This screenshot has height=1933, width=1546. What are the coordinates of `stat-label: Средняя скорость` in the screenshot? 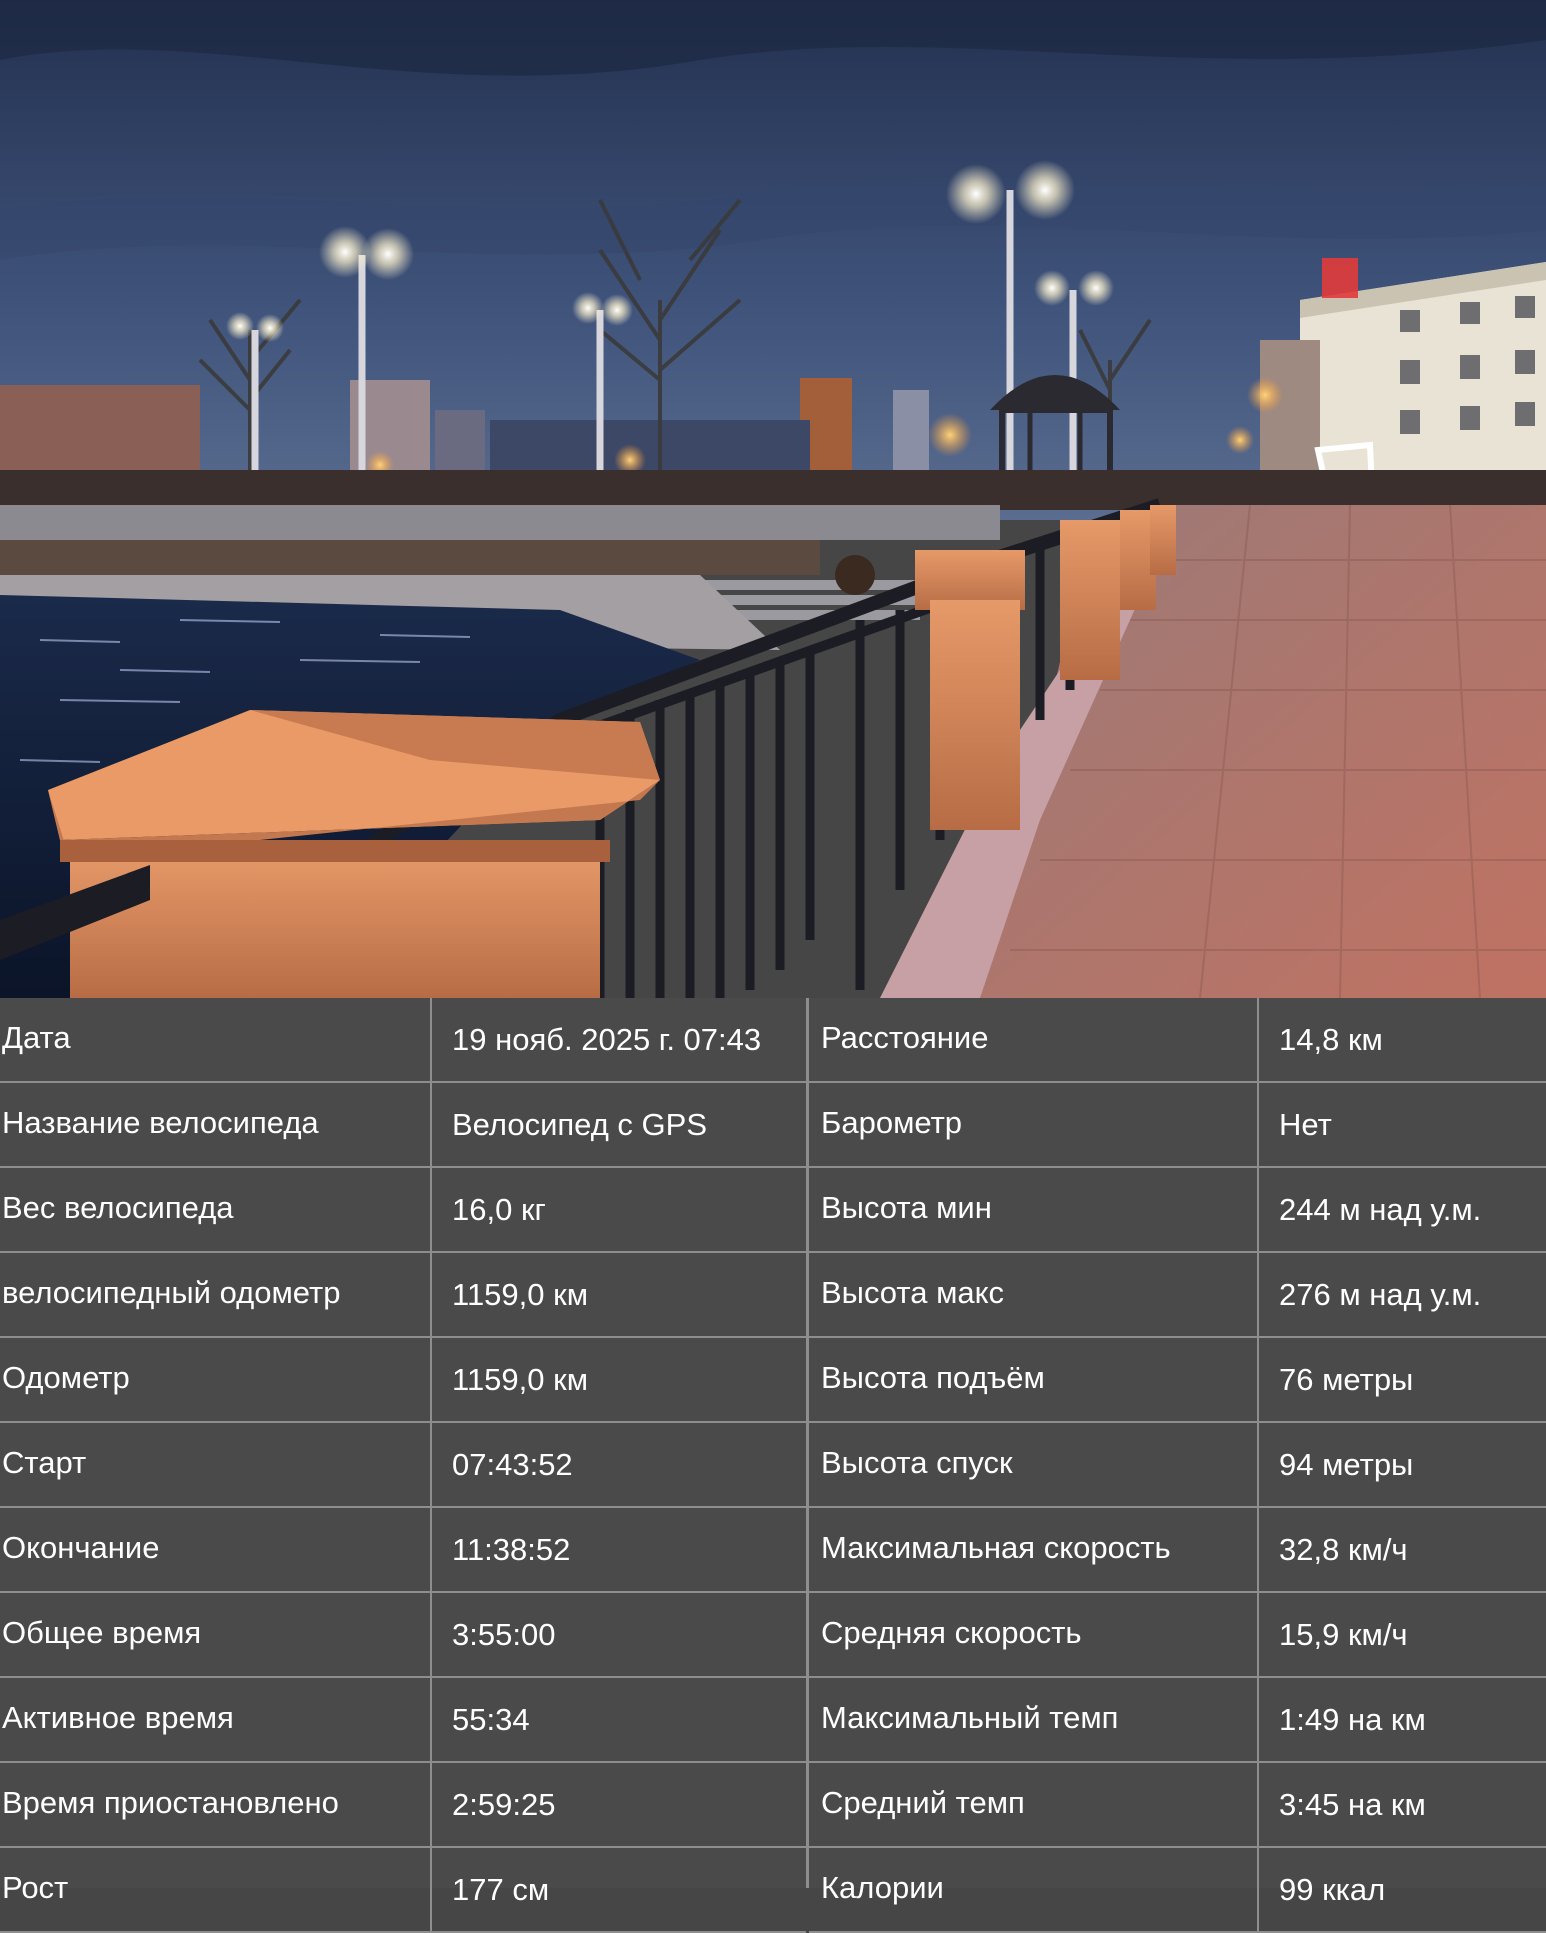 It's located at (1034, 1634).